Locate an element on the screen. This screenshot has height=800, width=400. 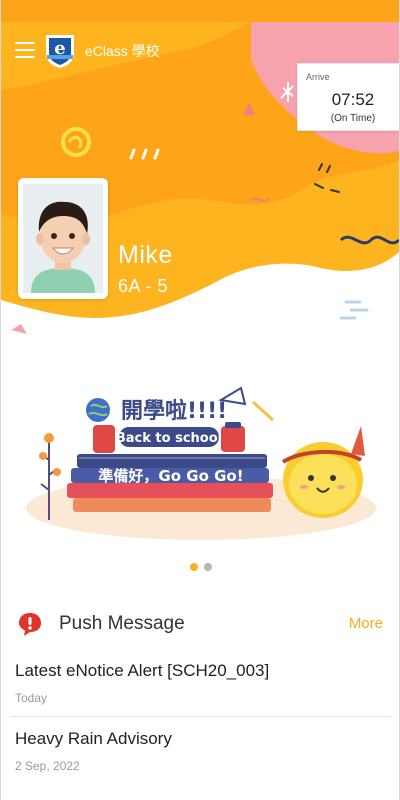
message-date: 2 Sep, 2022 is located at coordinates (47, 766).